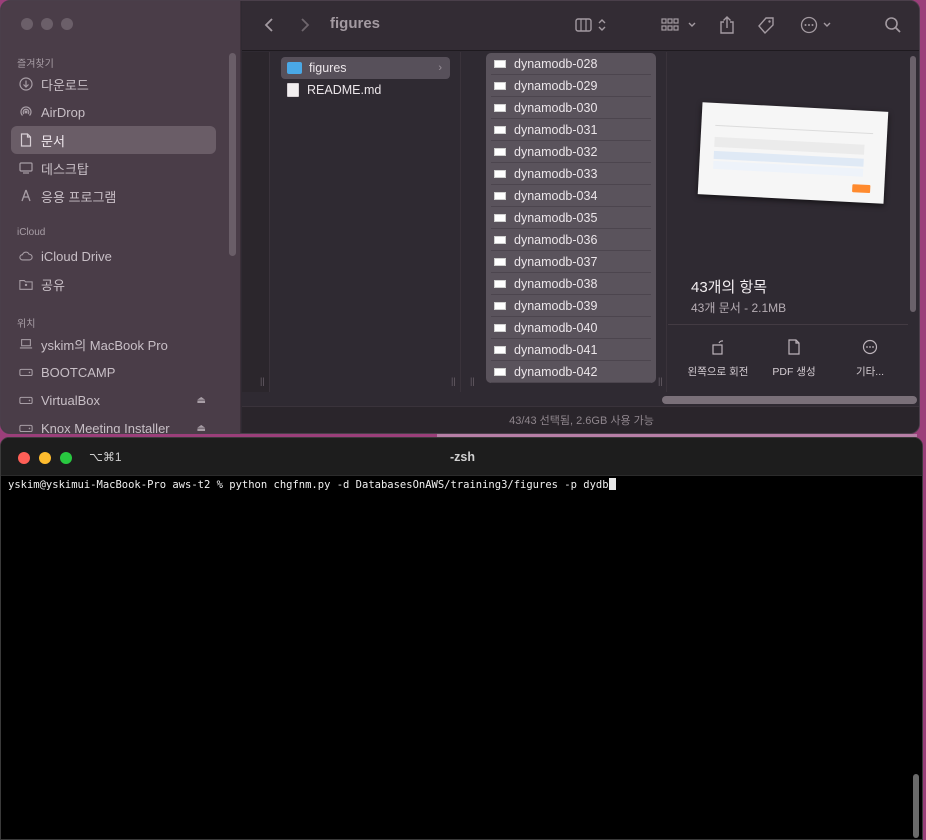 This screenshot has height=840, width=926. I want to click on sidebar-item: 공유, so click(113, 284).